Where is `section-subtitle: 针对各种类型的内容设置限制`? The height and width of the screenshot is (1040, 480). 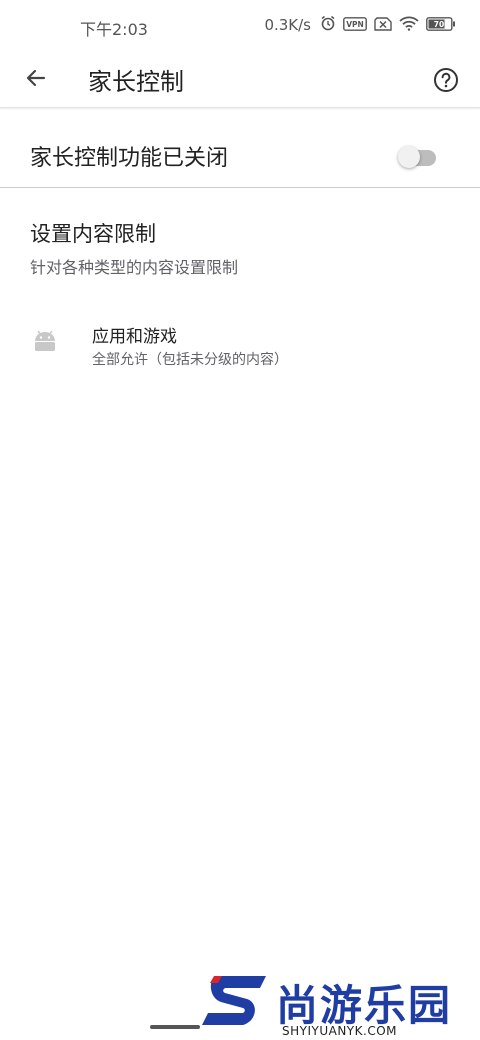
section-subtitle: 针对各种类型的内容设置限制 is located at coordinates (134, 267).